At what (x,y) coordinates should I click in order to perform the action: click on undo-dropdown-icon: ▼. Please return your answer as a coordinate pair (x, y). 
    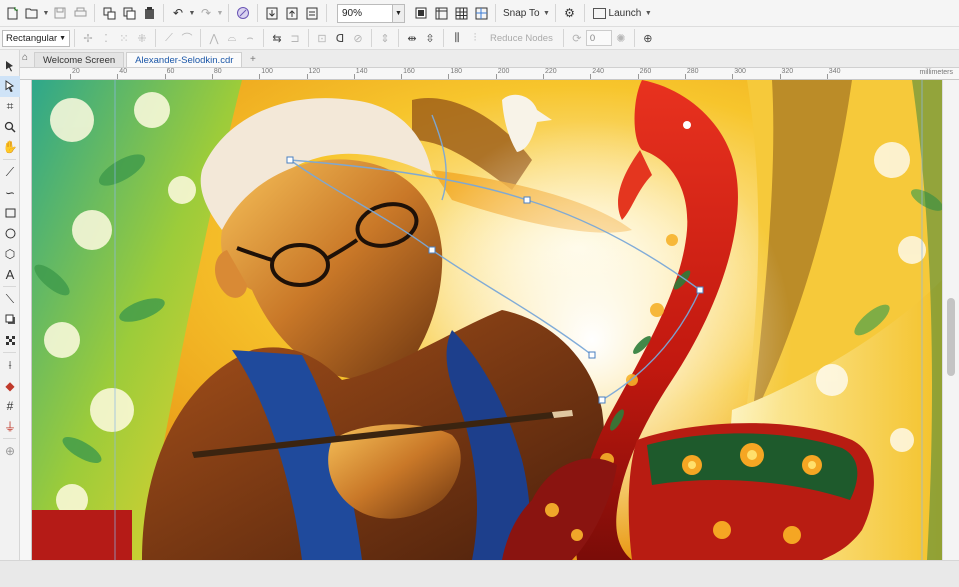
    Looking at the image, I should click on (192, 13).